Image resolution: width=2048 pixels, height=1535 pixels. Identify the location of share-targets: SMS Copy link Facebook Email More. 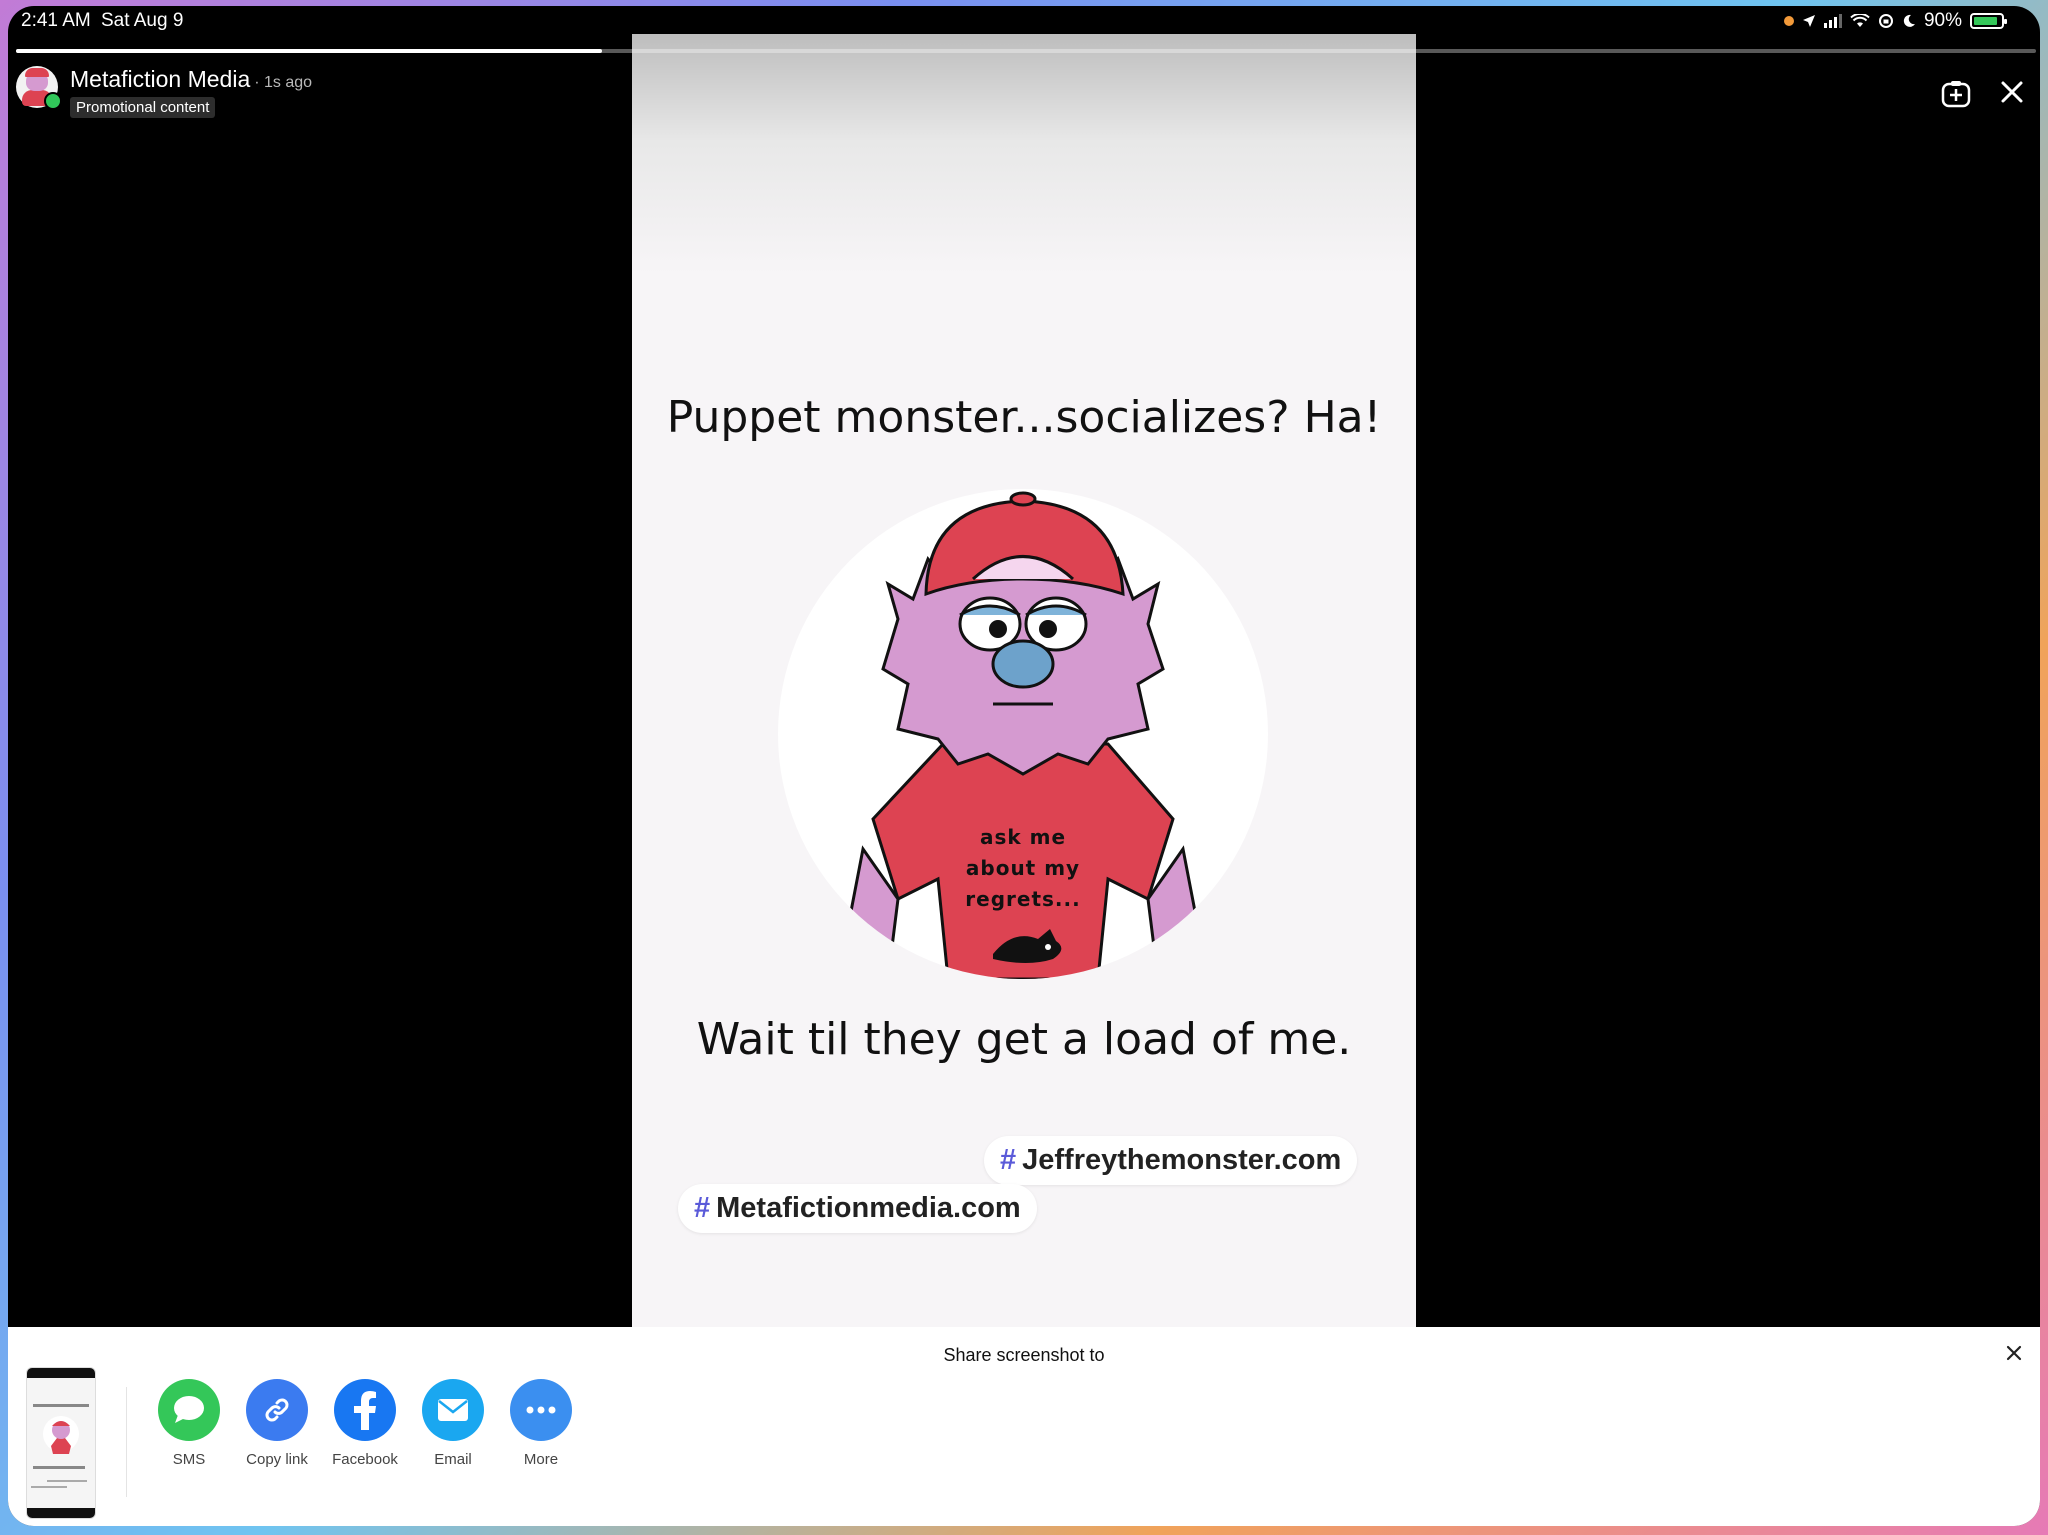
(365, 1423).